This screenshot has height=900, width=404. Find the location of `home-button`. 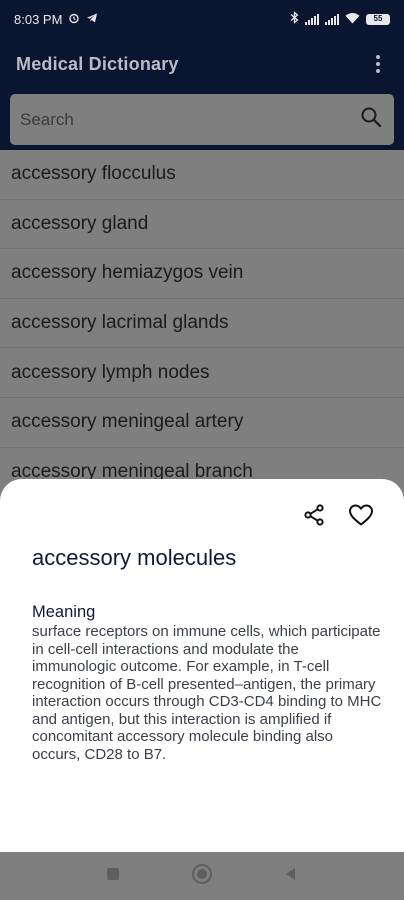

home-button is located at coordinates (202, 876).